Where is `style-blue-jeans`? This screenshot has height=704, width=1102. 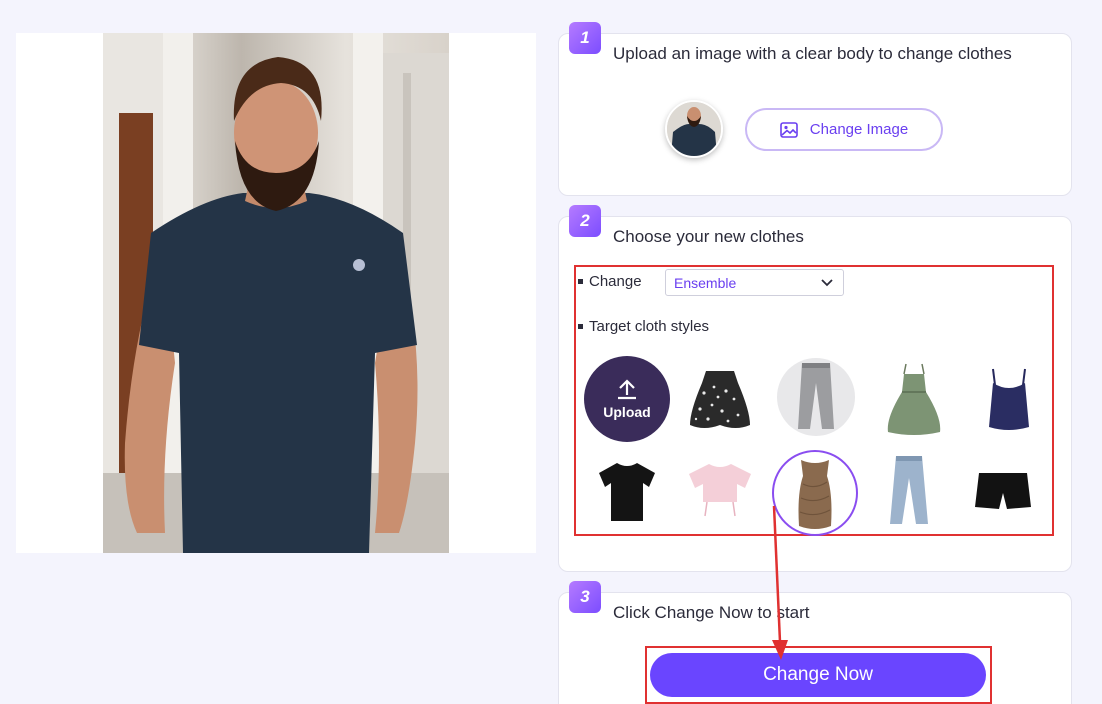
style-blue-jeans is located at coordinates (909, 491).